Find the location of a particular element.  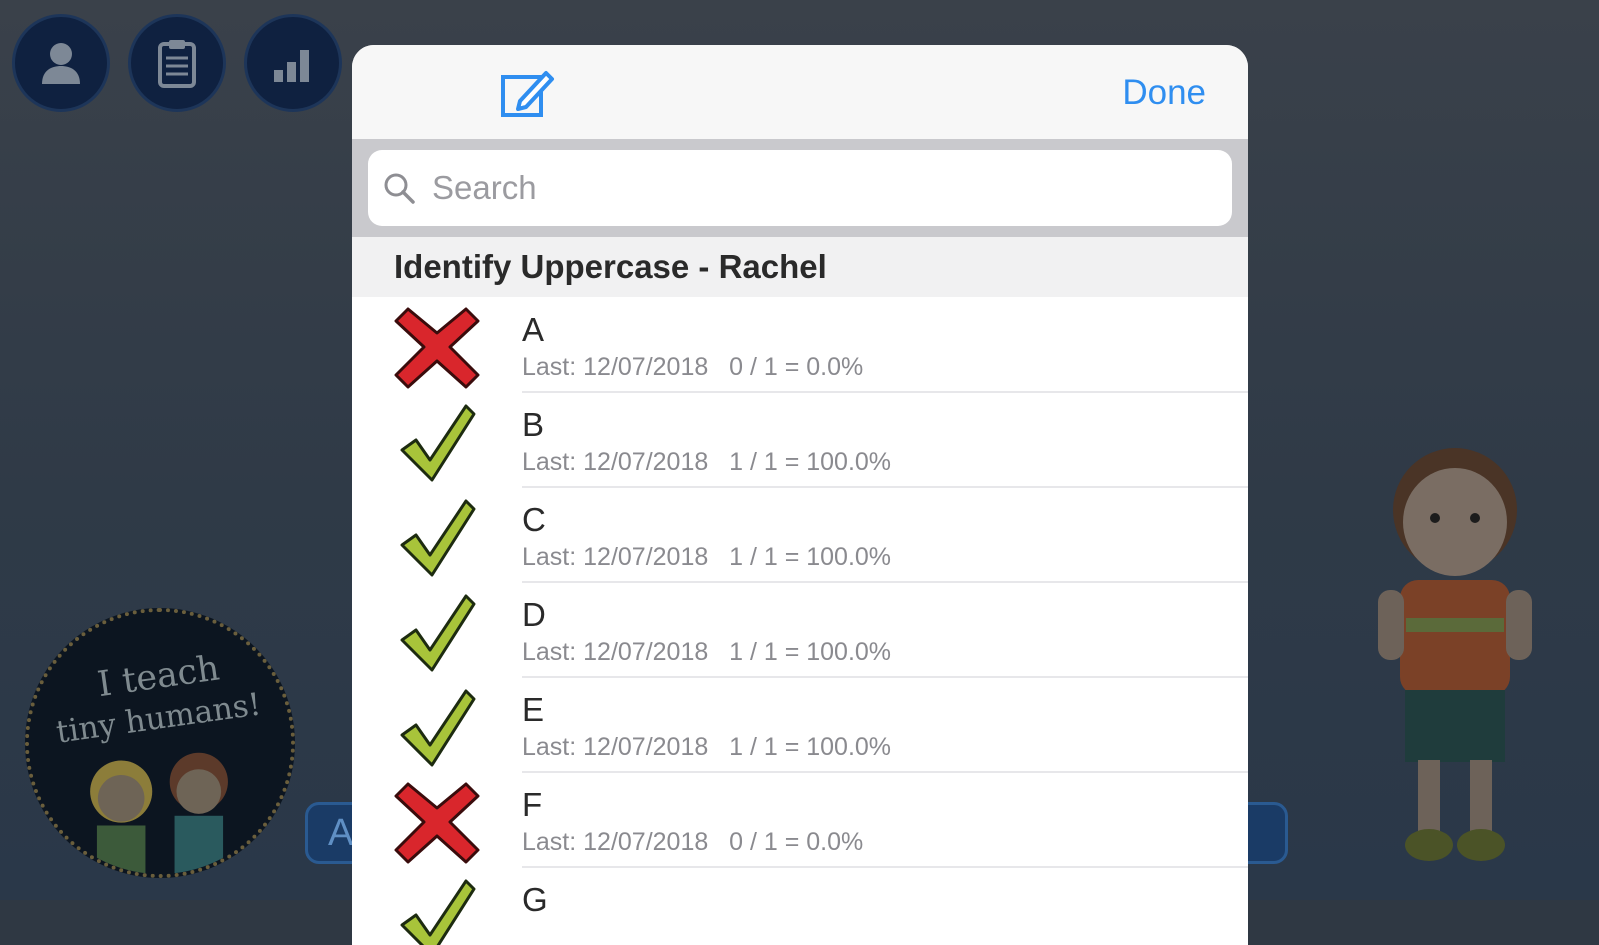

student-profile-button is located at coordinates (61, 63).